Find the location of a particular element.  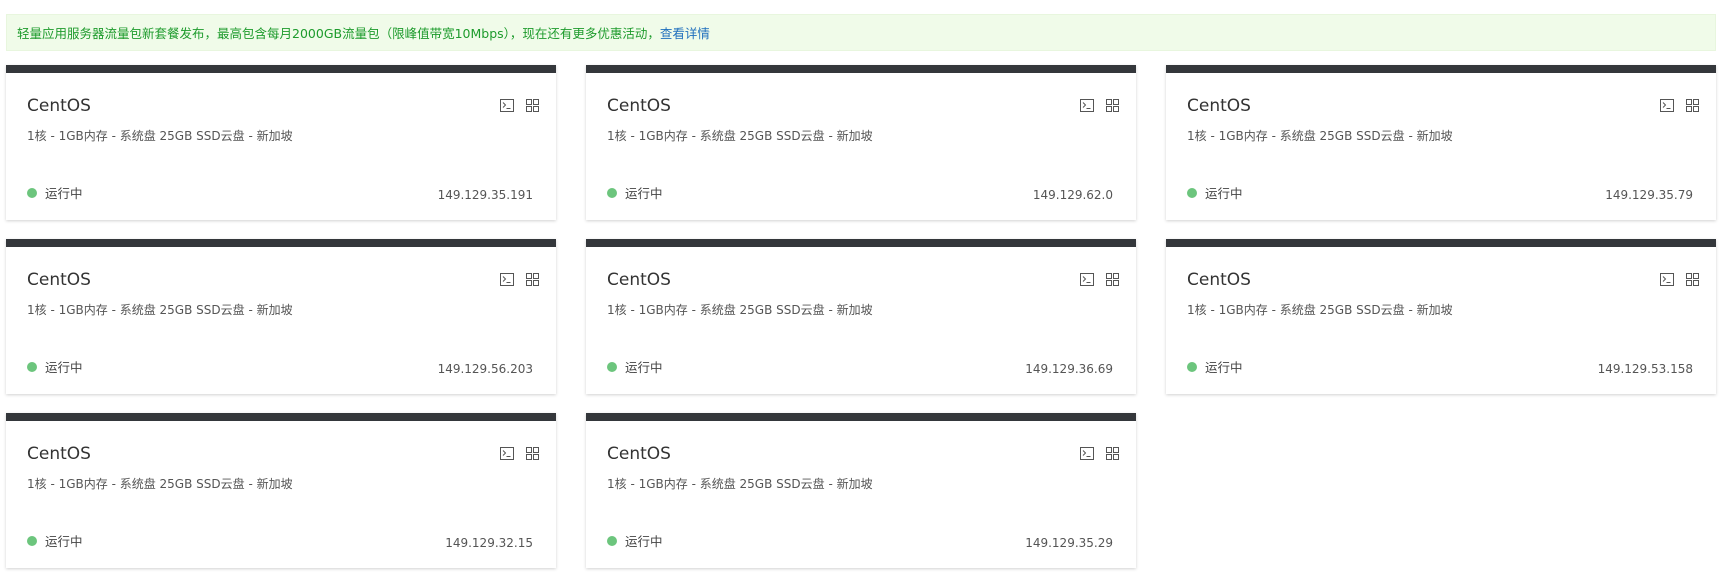

instance-ip: 149.129.35.79 is located at coordinates (1649, 195).